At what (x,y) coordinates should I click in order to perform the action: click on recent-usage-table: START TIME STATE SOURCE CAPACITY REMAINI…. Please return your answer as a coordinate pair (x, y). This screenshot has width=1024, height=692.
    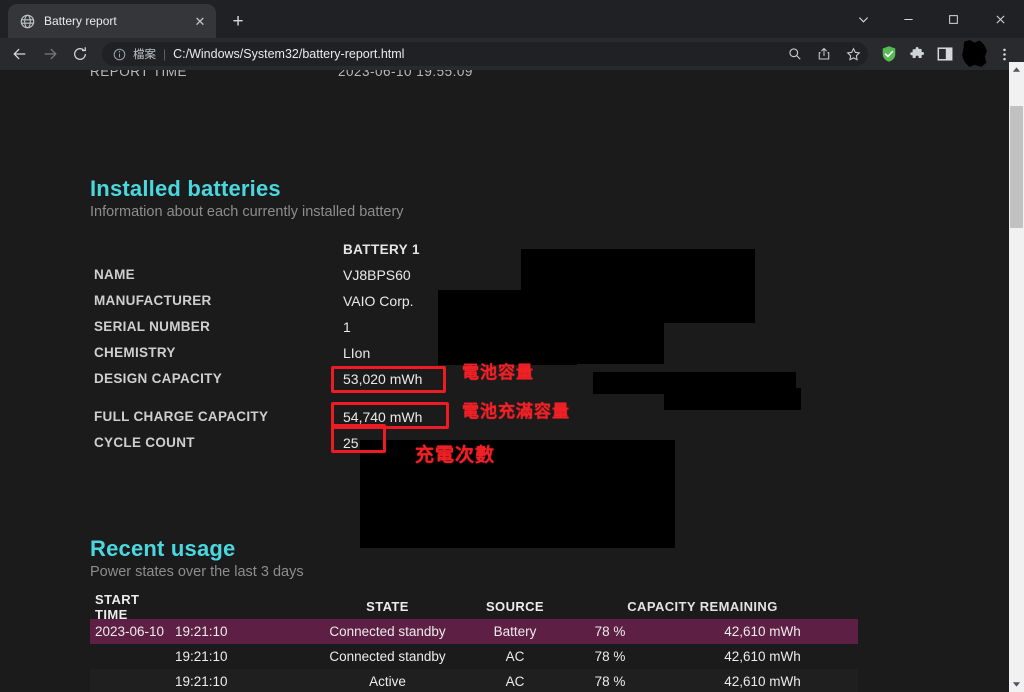
    Looking at the image, I should click on (474, 641).